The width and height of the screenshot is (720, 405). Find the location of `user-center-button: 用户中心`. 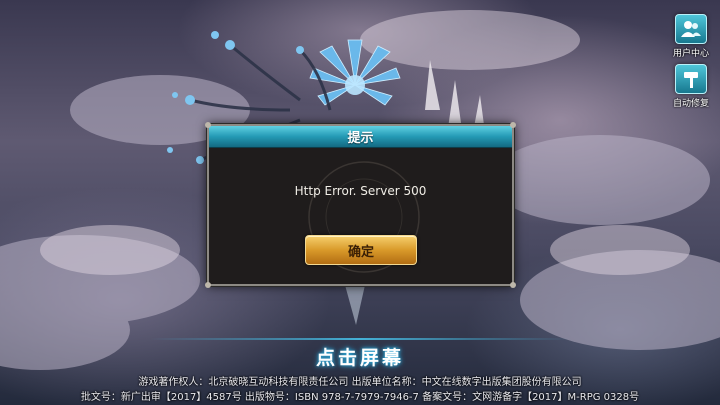

user-center-button: 用户中心 is located at coordinates (691, 36).